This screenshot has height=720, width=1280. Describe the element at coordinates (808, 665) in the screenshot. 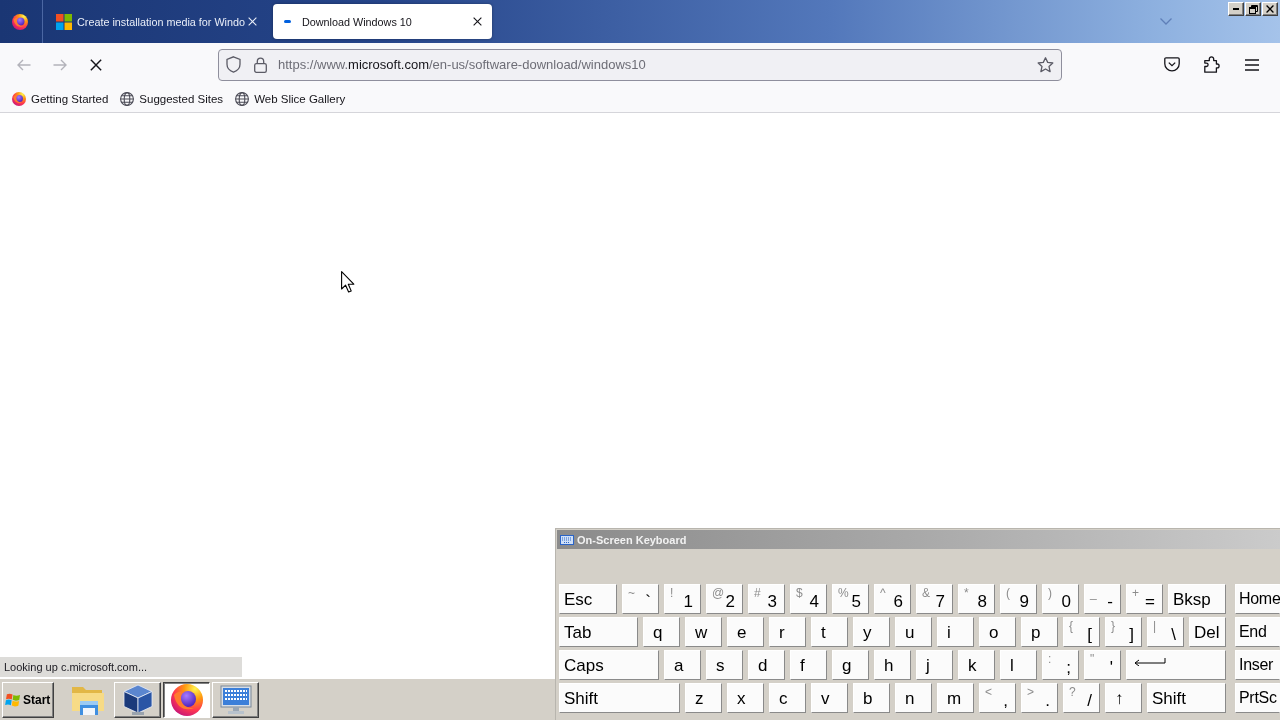

I see `keyboard-key: f` at that location.